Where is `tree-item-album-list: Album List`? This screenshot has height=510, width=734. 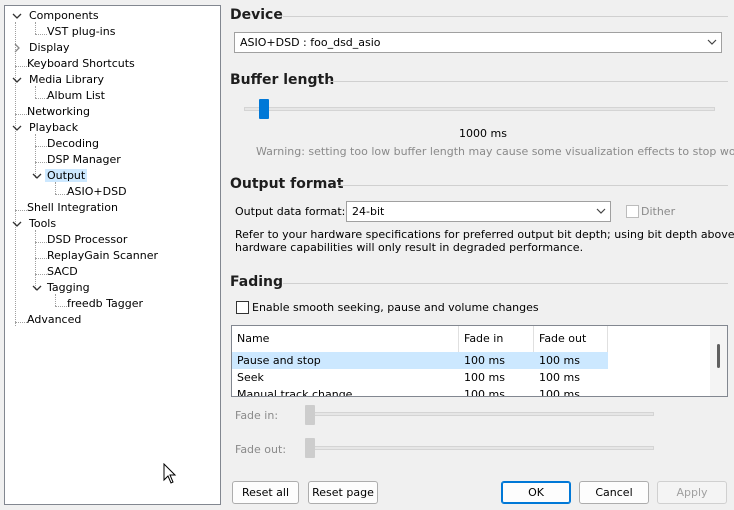
tree-item-album-list: Album List is located at coordinates (76, 96).